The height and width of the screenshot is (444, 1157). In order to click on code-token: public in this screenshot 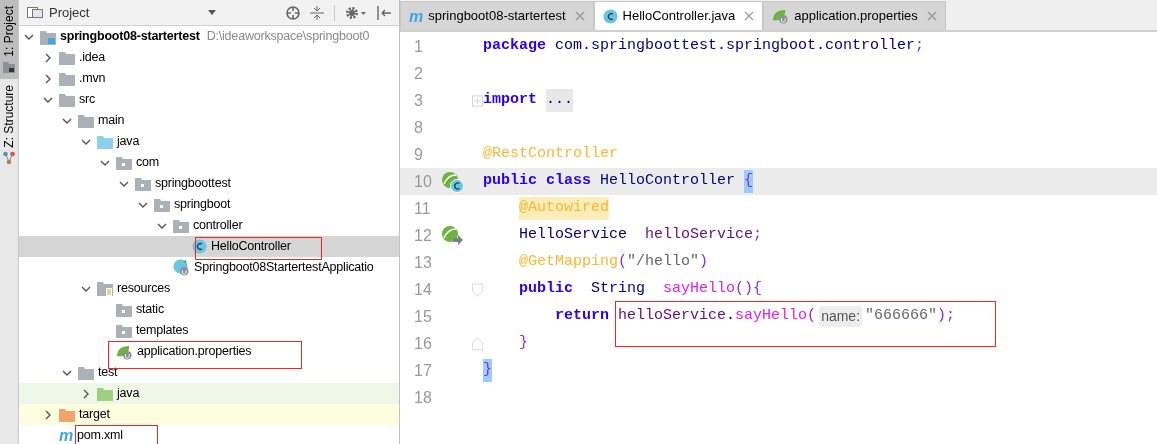, I will do `click(546, 289)`.